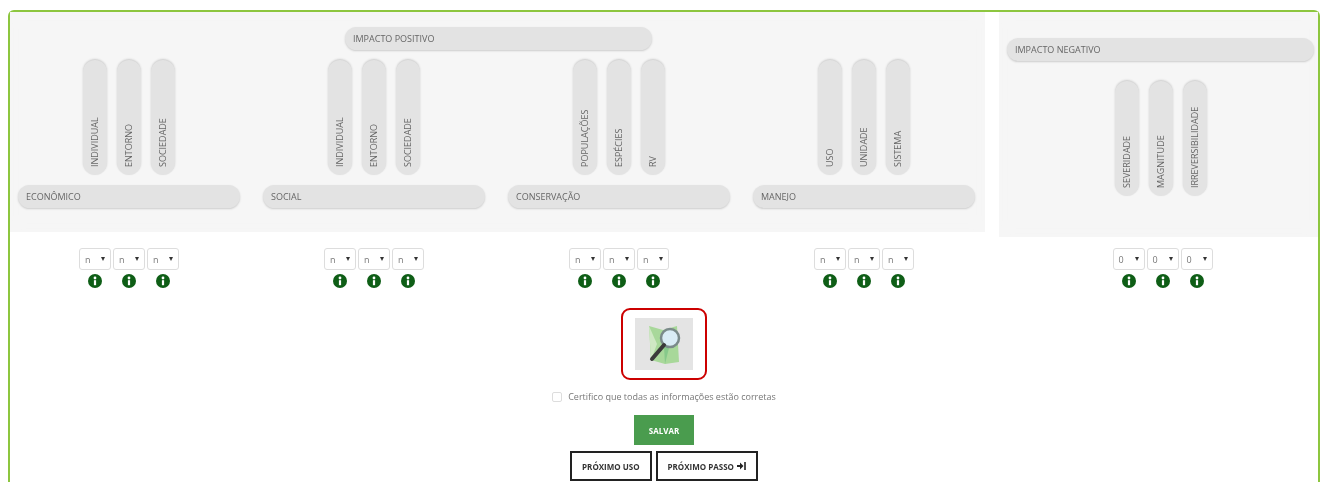  Describe the element at coordinates (864, 196) in the screenshot. I see `group-header: MANEJO` at that location.